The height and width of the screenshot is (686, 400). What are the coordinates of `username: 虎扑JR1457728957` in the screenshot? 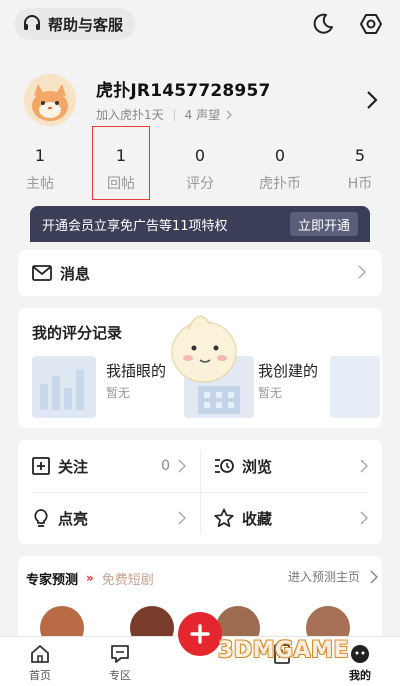 It's located at (183, 91).